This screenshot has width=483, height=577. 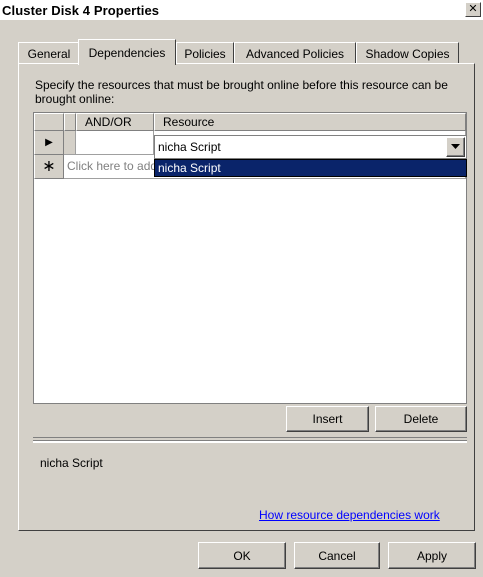 I want to click on current-row-icon: ▶, so click(x=49, y=143).